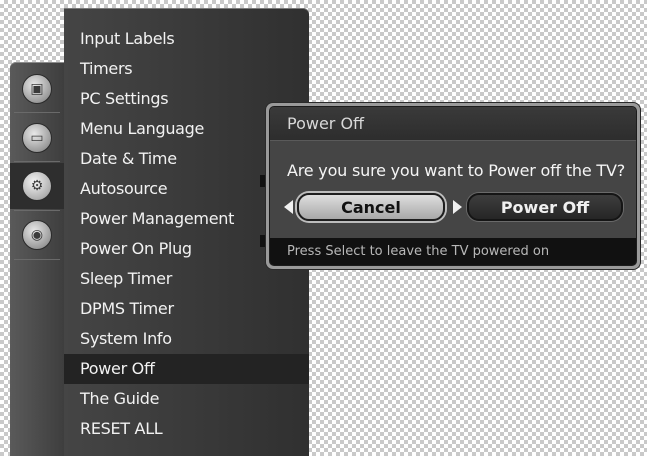  What do you see at coordinates (186, 339) in the screenshot?
I see `menu-item-system-info: System Info` at bounding box center [186, 339].